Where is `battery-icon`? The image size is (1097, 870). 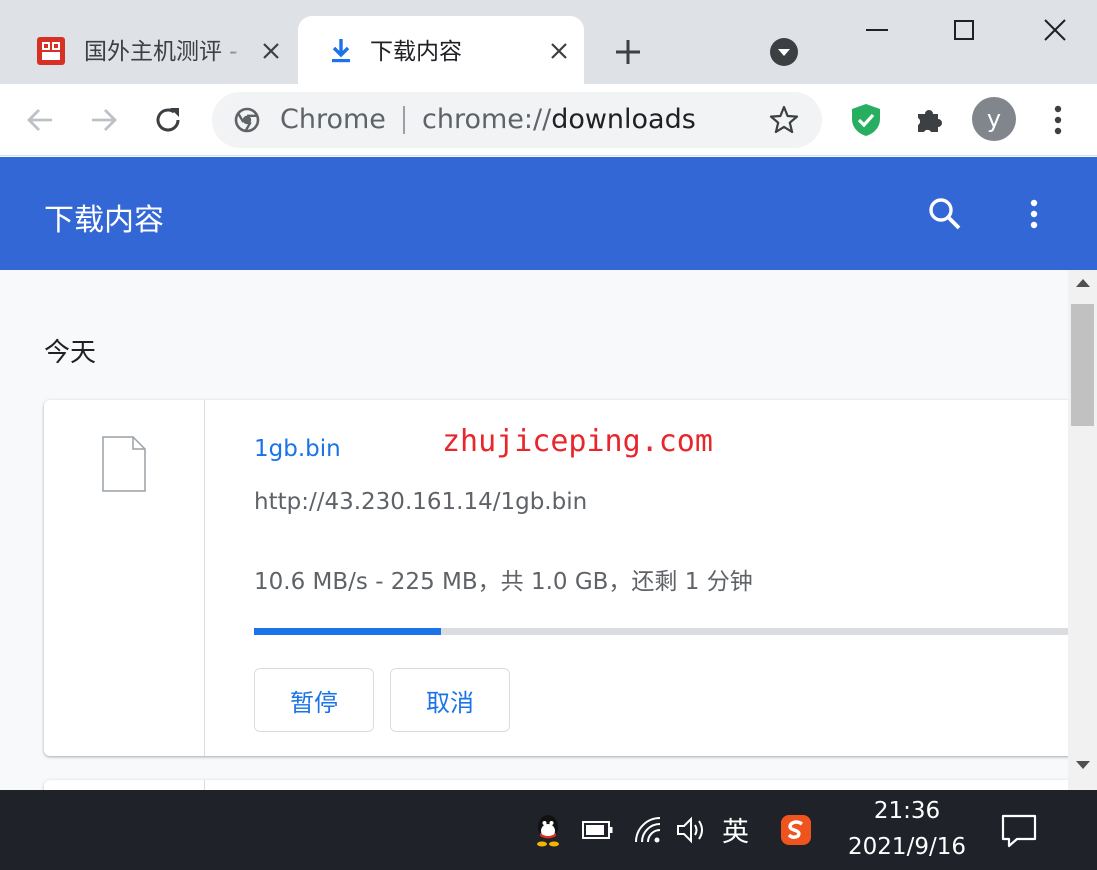
battery-icon is located at coordinates (597, 830).